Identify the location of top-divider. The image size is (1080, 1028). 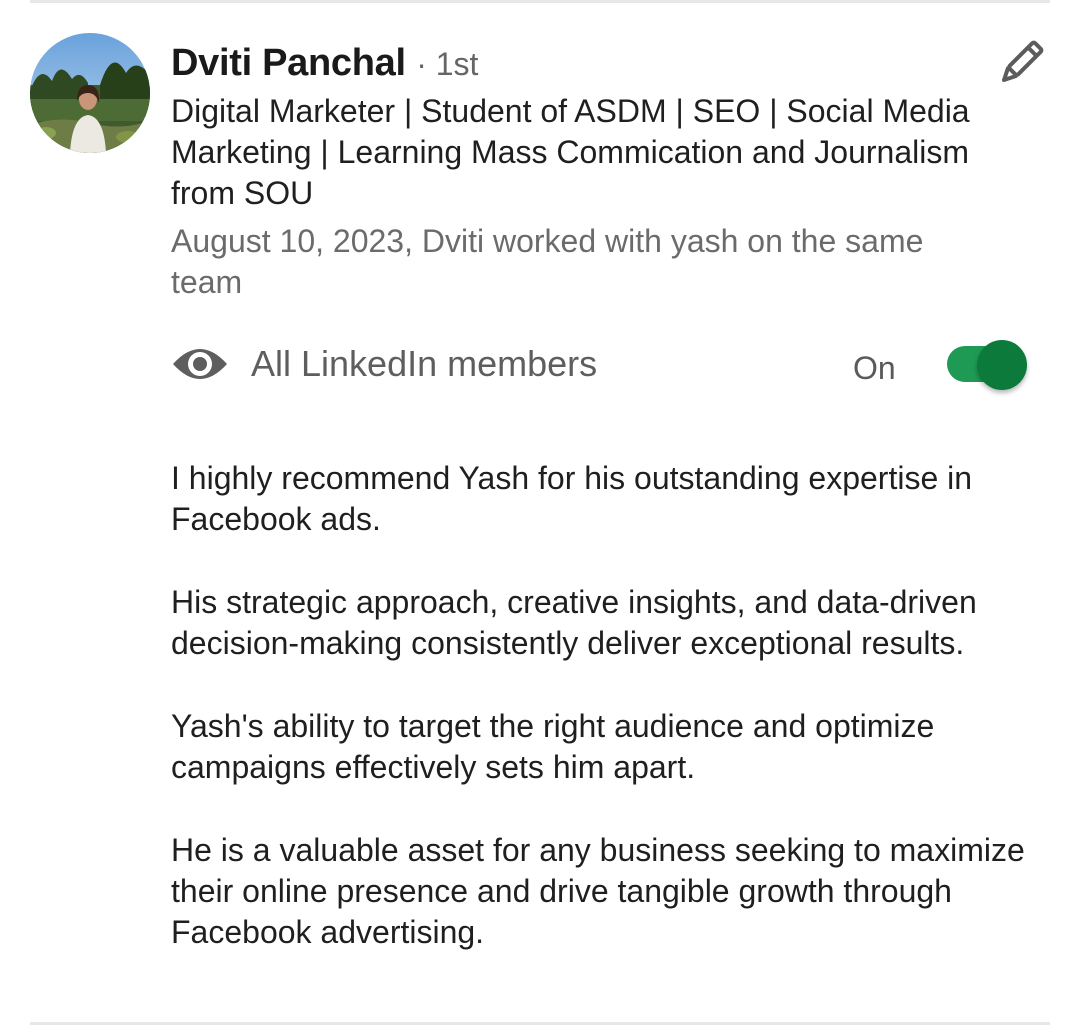
(540, 1).